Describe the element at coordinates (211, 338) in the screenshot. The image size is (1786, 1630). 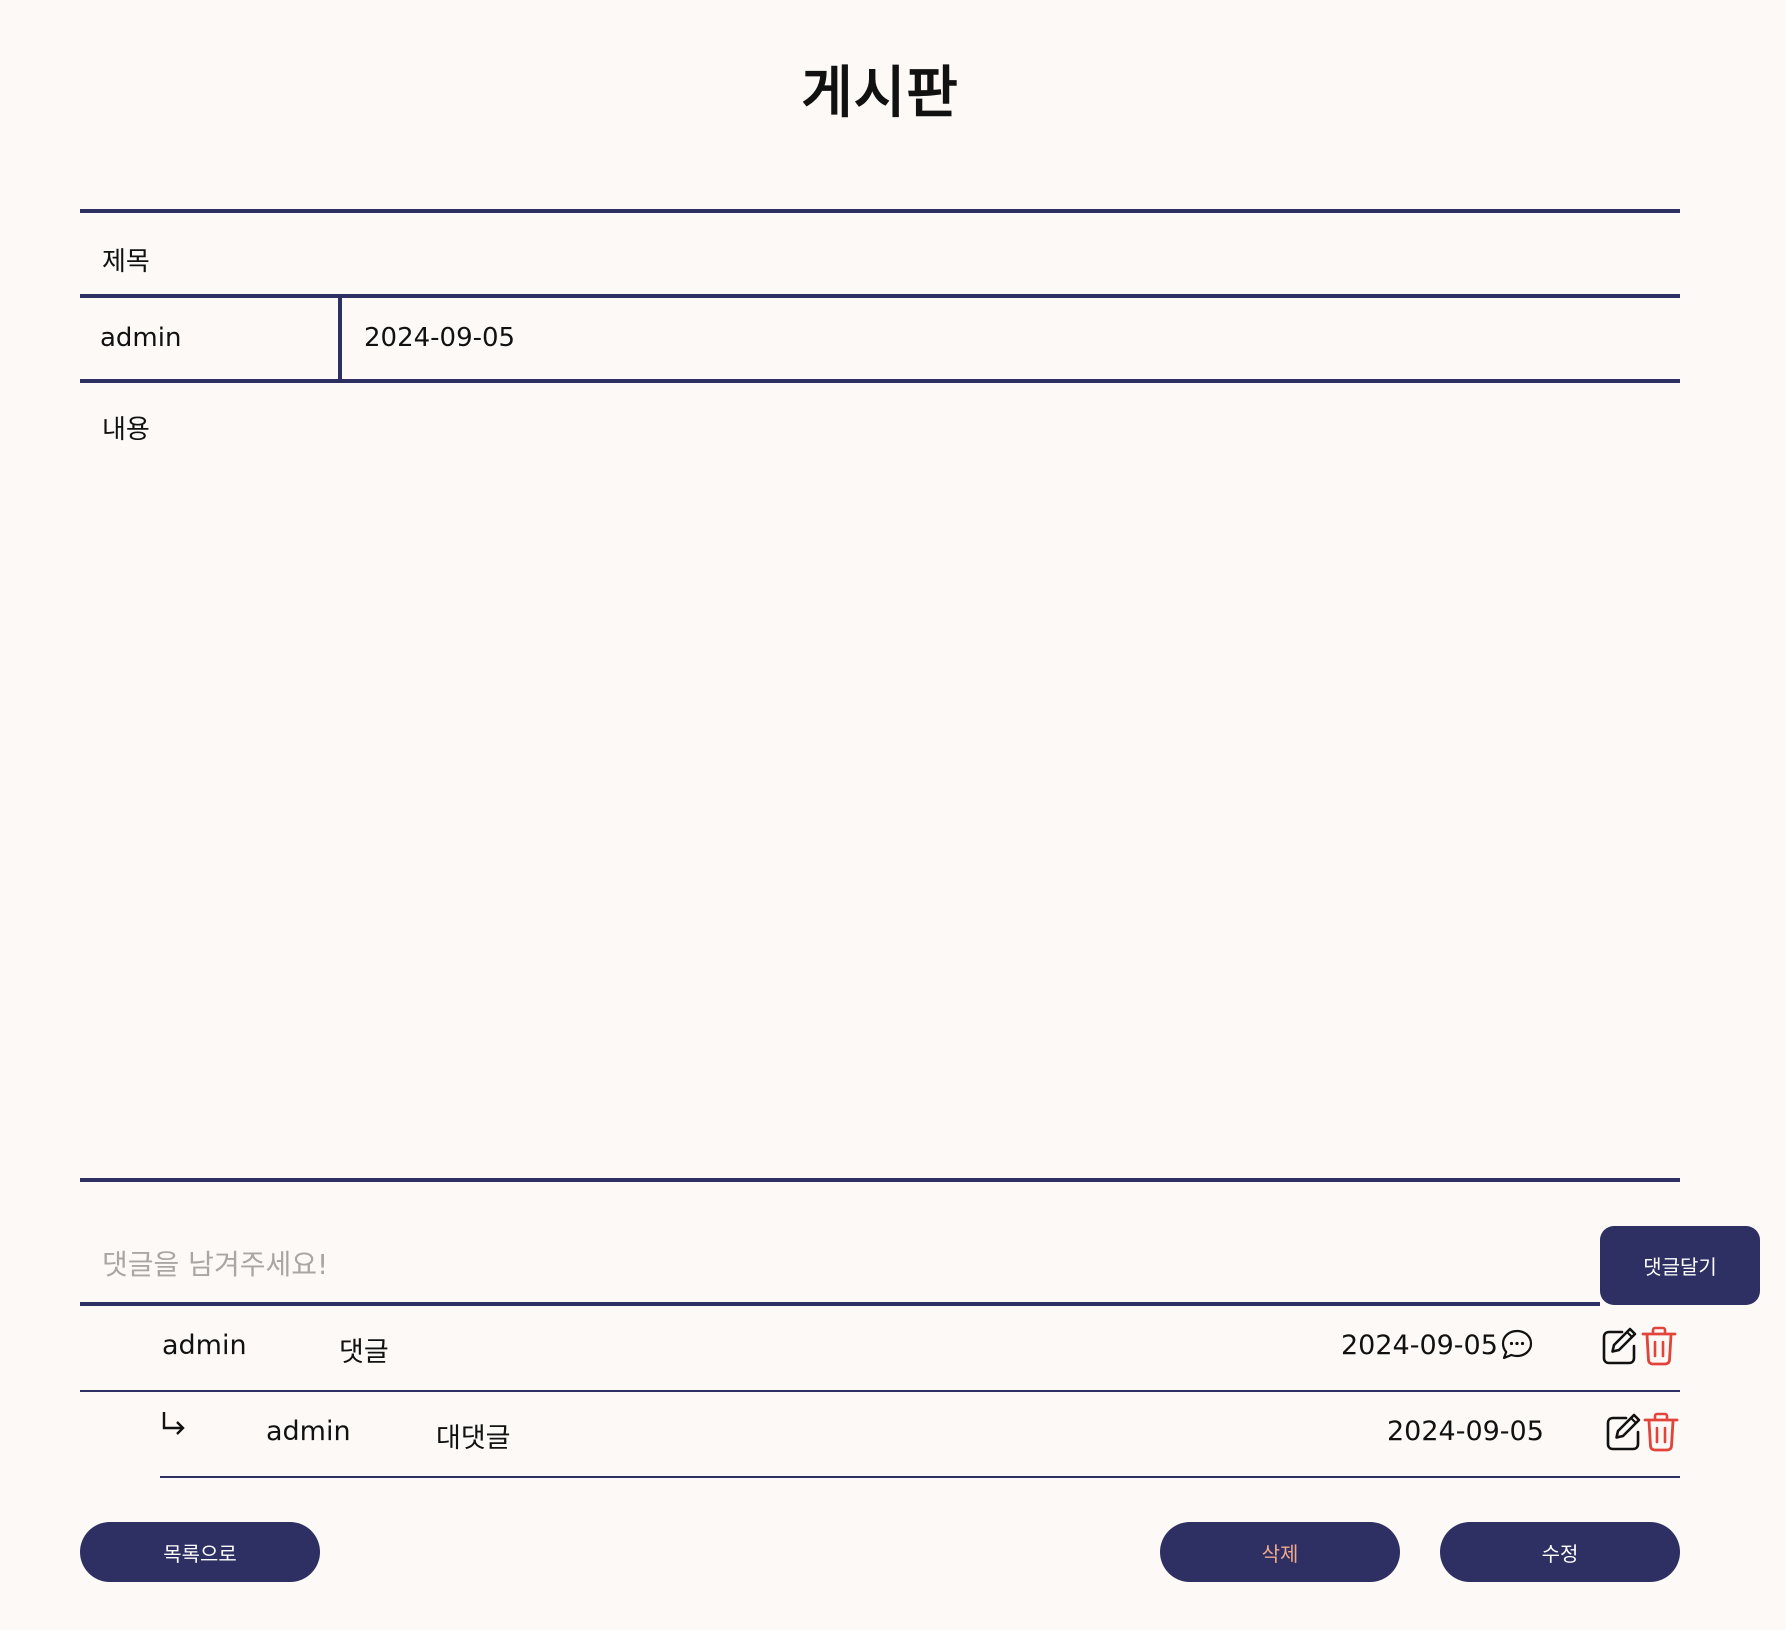
I see `post-author: admin` at that location.